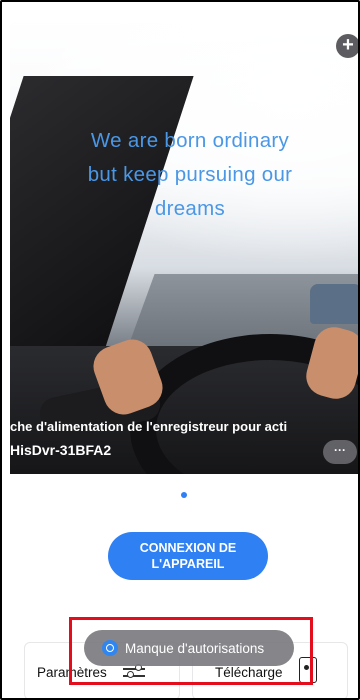  What do you see at coordinates (340, 452) in the screenshot?
I see `more-options-button: ···` at bounding box center [340, 452].